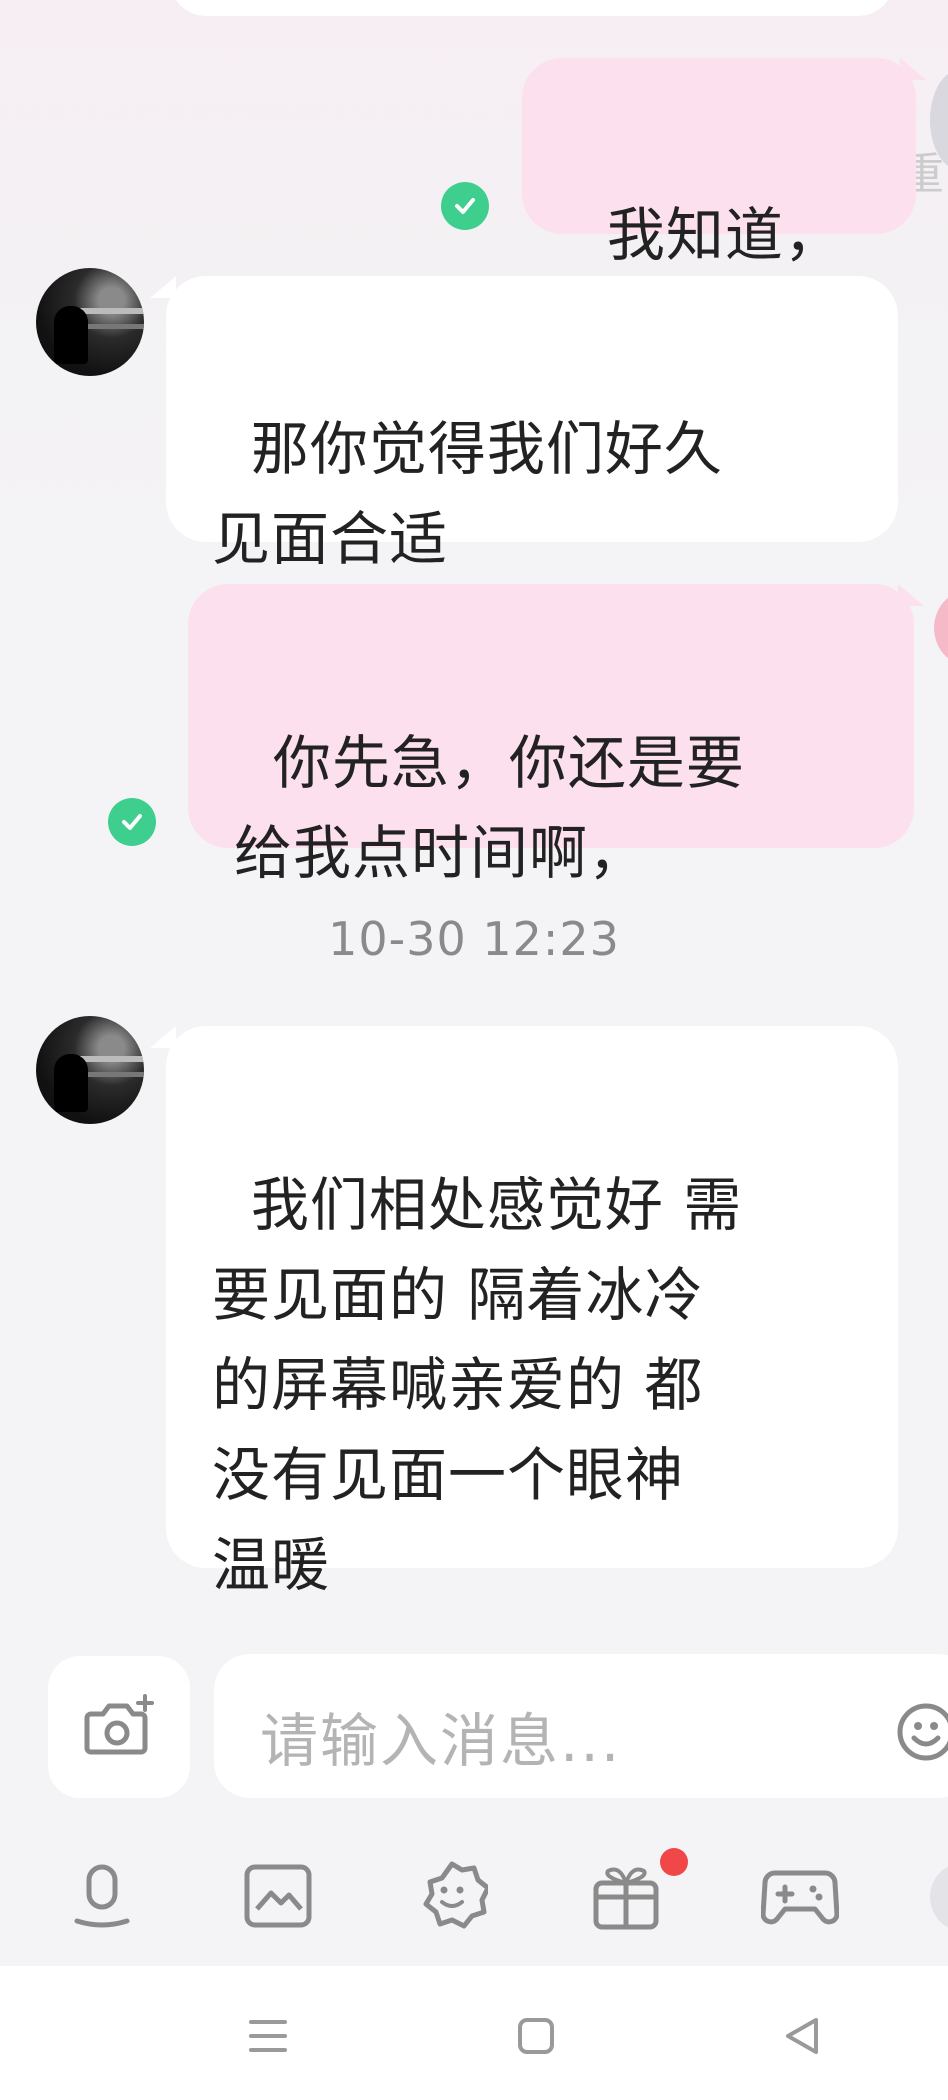 Image resolution: width=948 pixels, height=2100 pixels. I want to click on message-bubble-incoming: 那你觉得我们好久 见面合适, so click(532, 424).